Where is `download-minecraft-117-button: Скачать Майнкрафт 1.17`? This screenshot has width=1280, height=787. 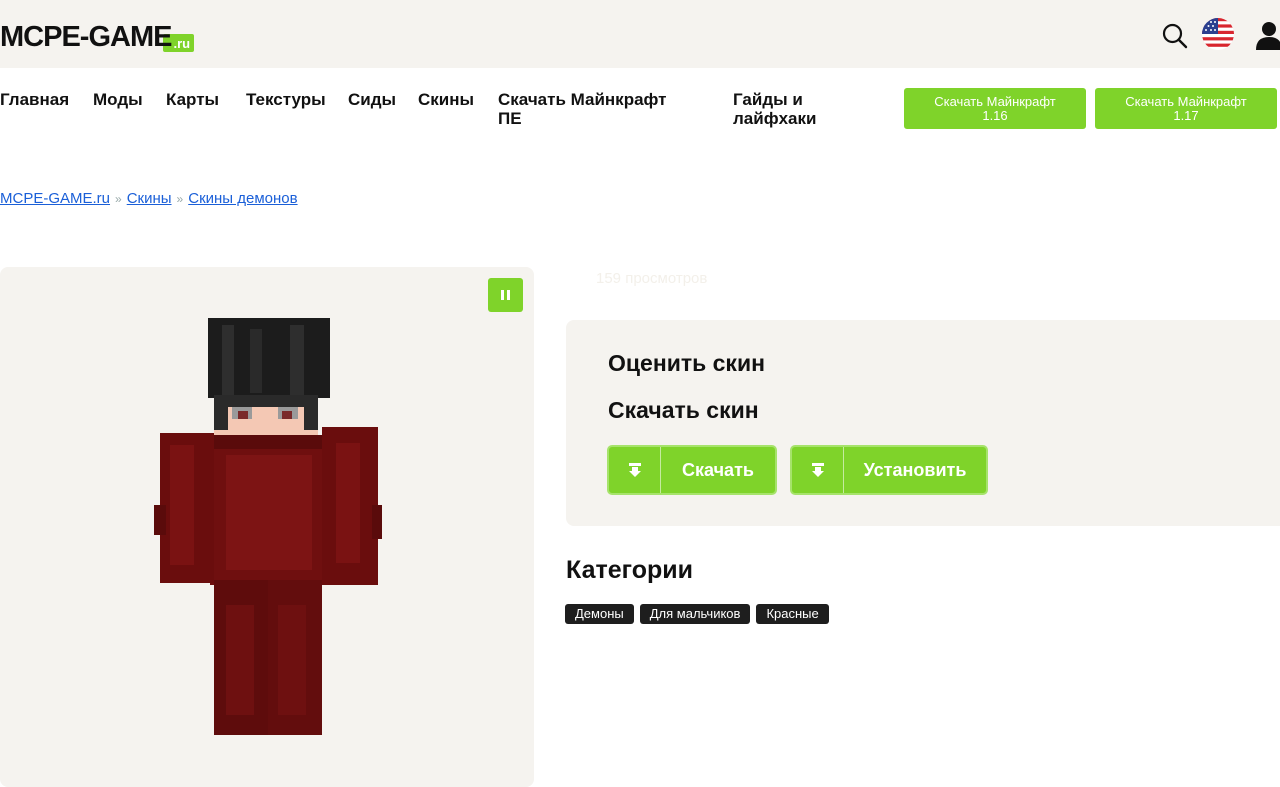
download-minecraft-117-button: Скачать Майнкрафт 1.17 is located at coordinates (1186, 108).